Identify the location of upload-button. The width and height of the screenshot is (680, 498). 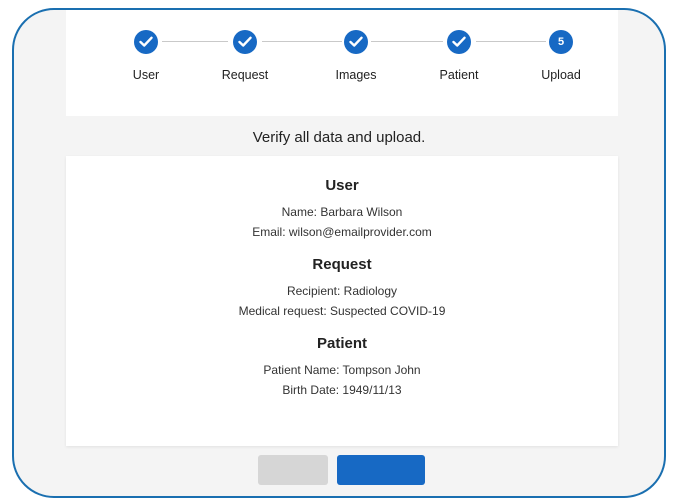
(381, 470).